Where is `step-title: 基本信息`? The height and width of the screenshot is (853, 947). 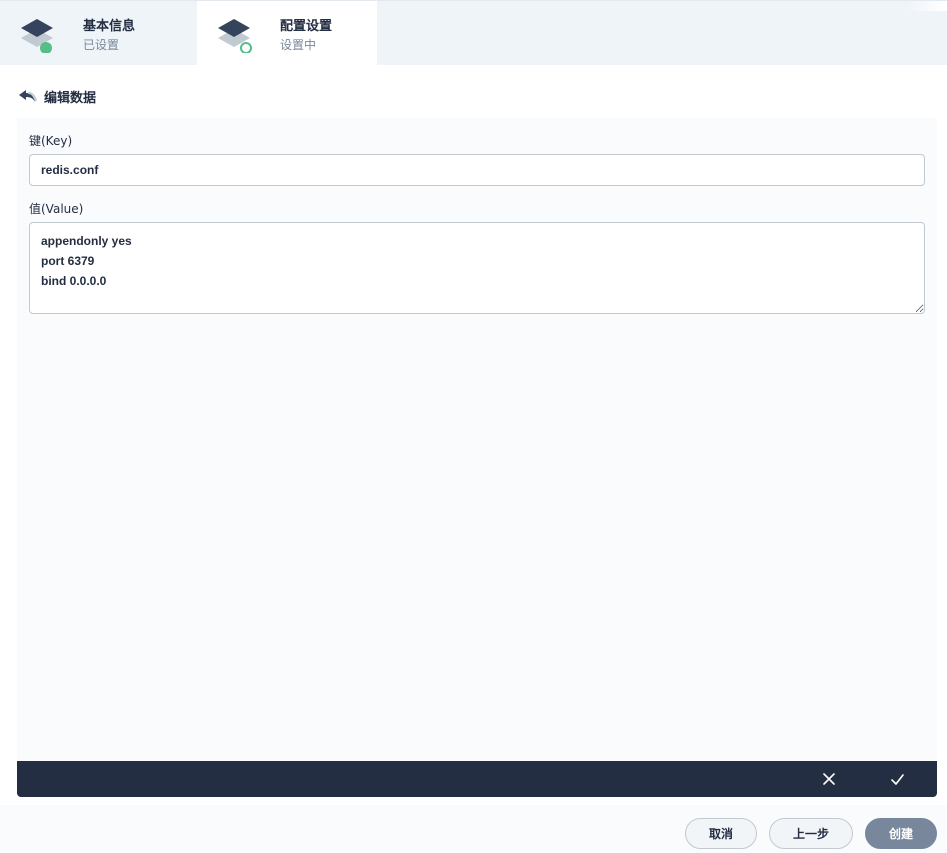 step-title: 基本信息 is located at coordinates (109, 26).